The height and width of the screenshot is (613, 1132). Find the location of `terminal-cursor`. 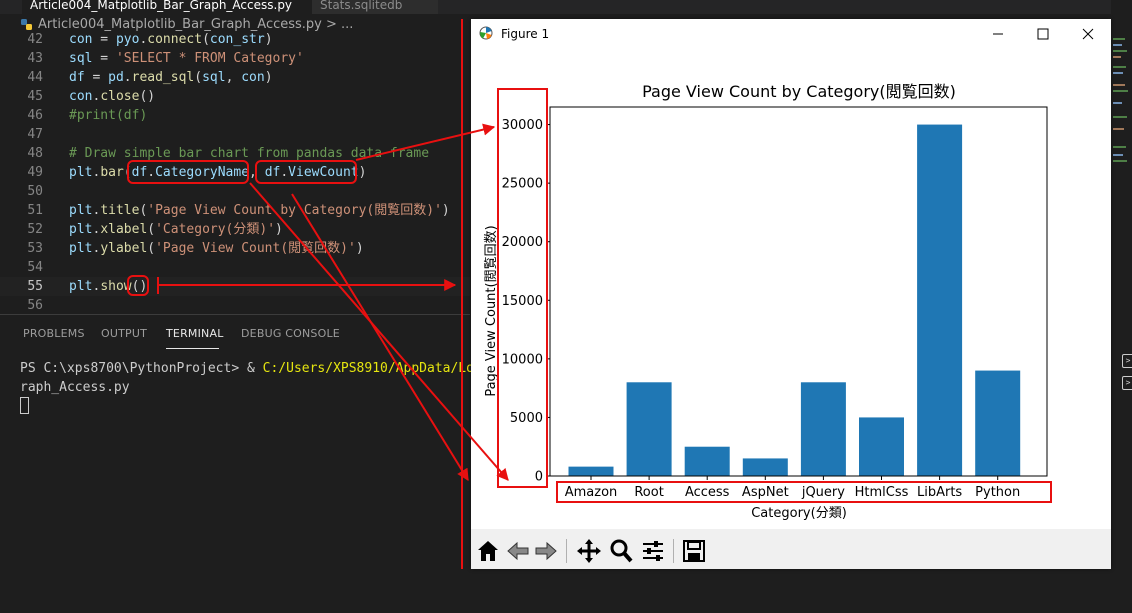

terminal-cursor is located at coordinates (24, 405).